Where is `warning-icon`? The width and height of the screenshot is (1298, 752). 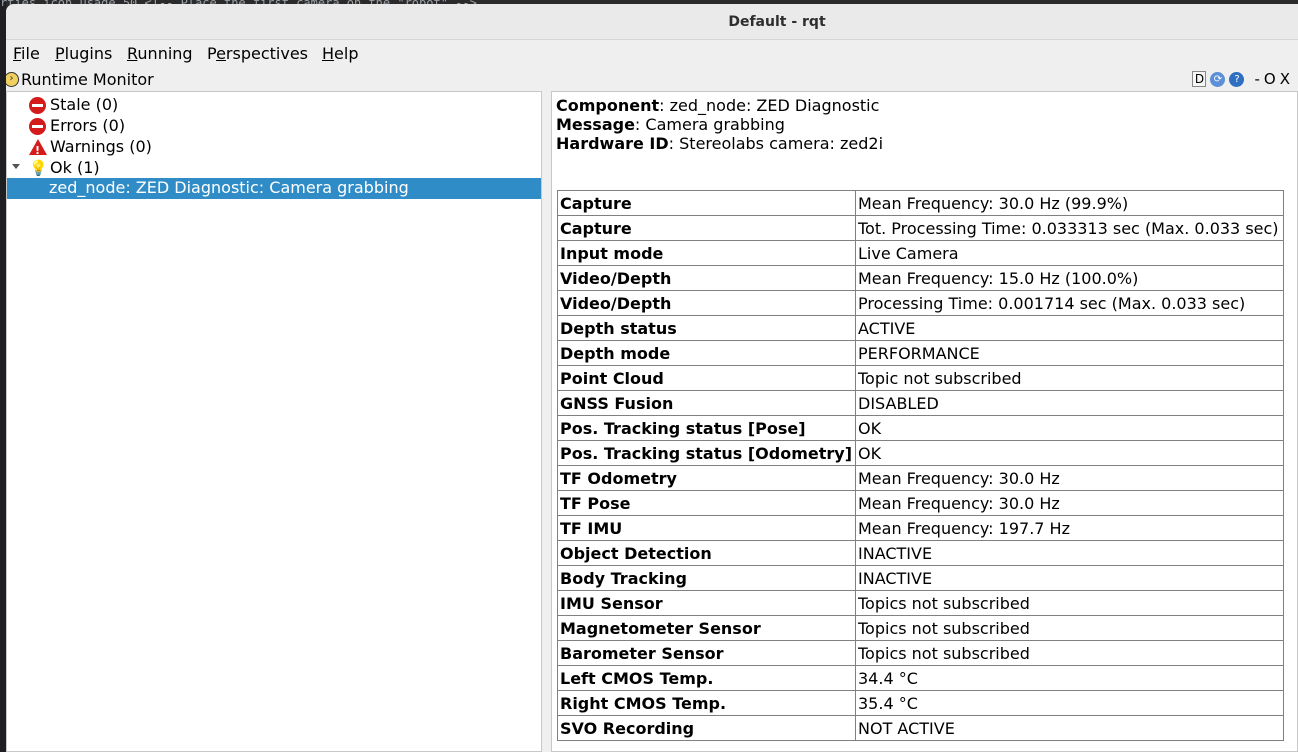
warning-icon is located at coordinates (38, 150).